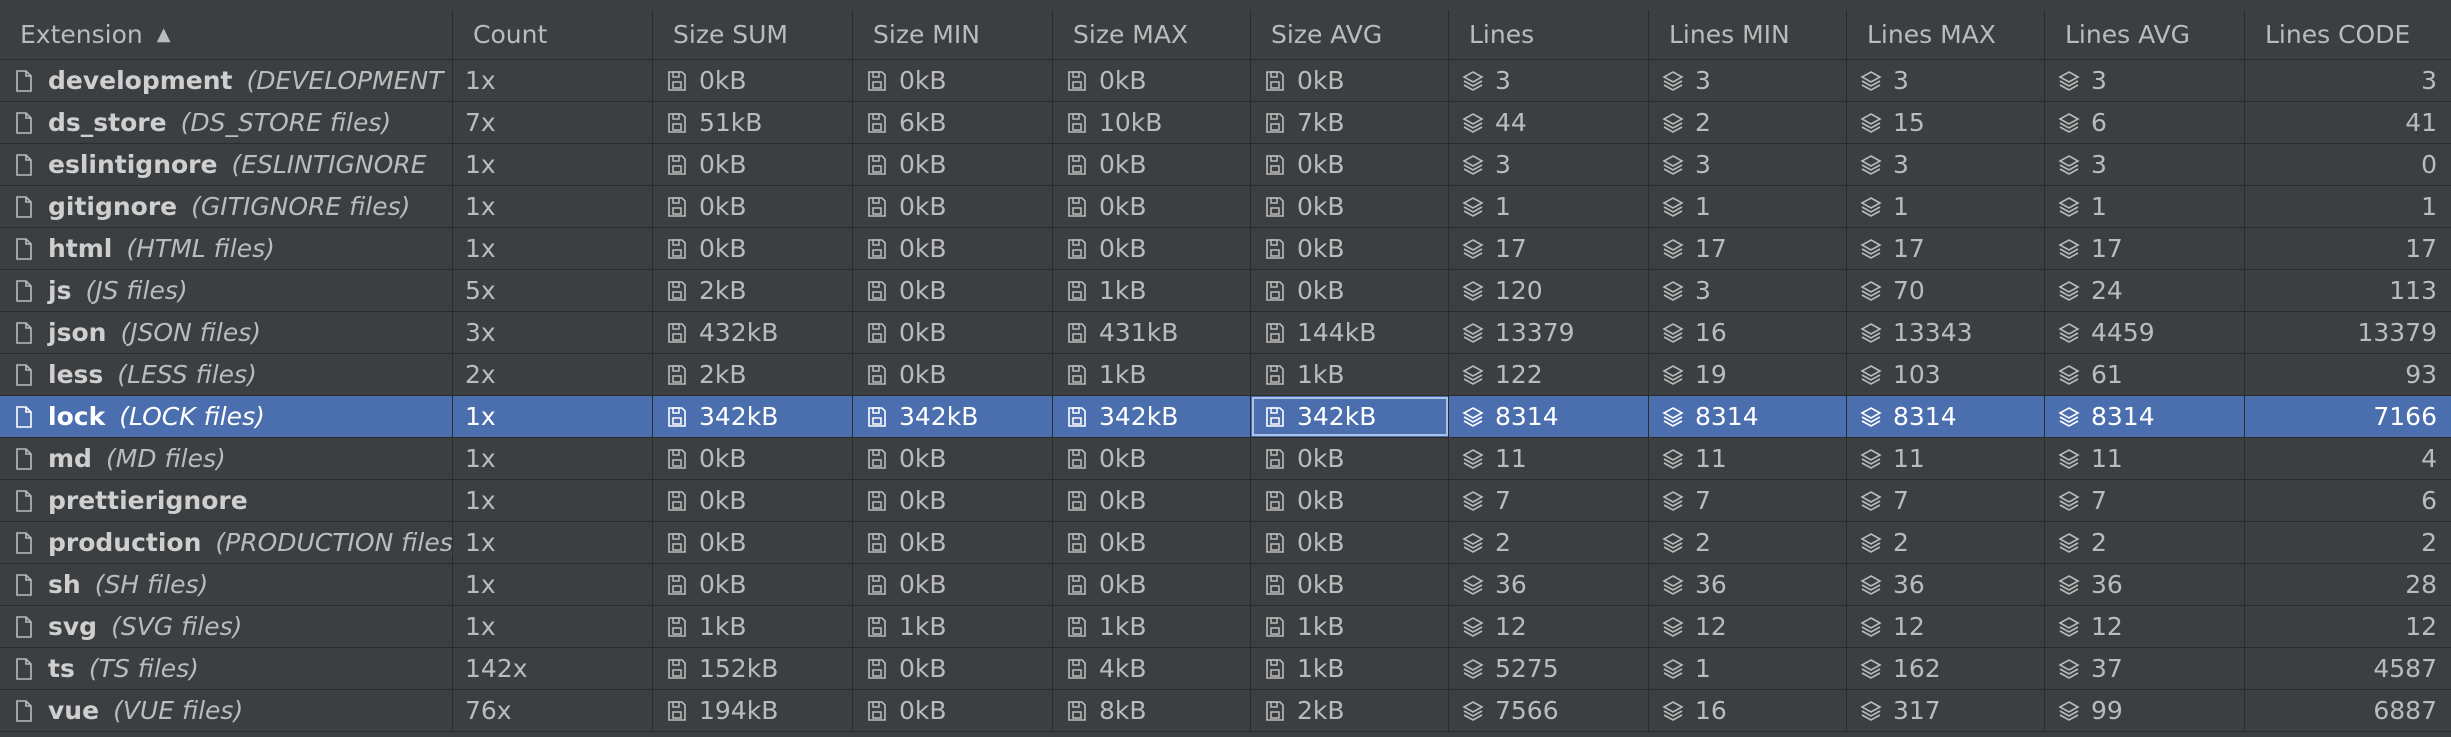 Image resolution: width=2451 pixels, height=737 pixels. Describe the element at coordinates (1225, 585) in the screenshot. I see `table-row: sh (SH files) 1x 0kB 0kB 0kB 0kB 36 36 36 36 28` at that location.